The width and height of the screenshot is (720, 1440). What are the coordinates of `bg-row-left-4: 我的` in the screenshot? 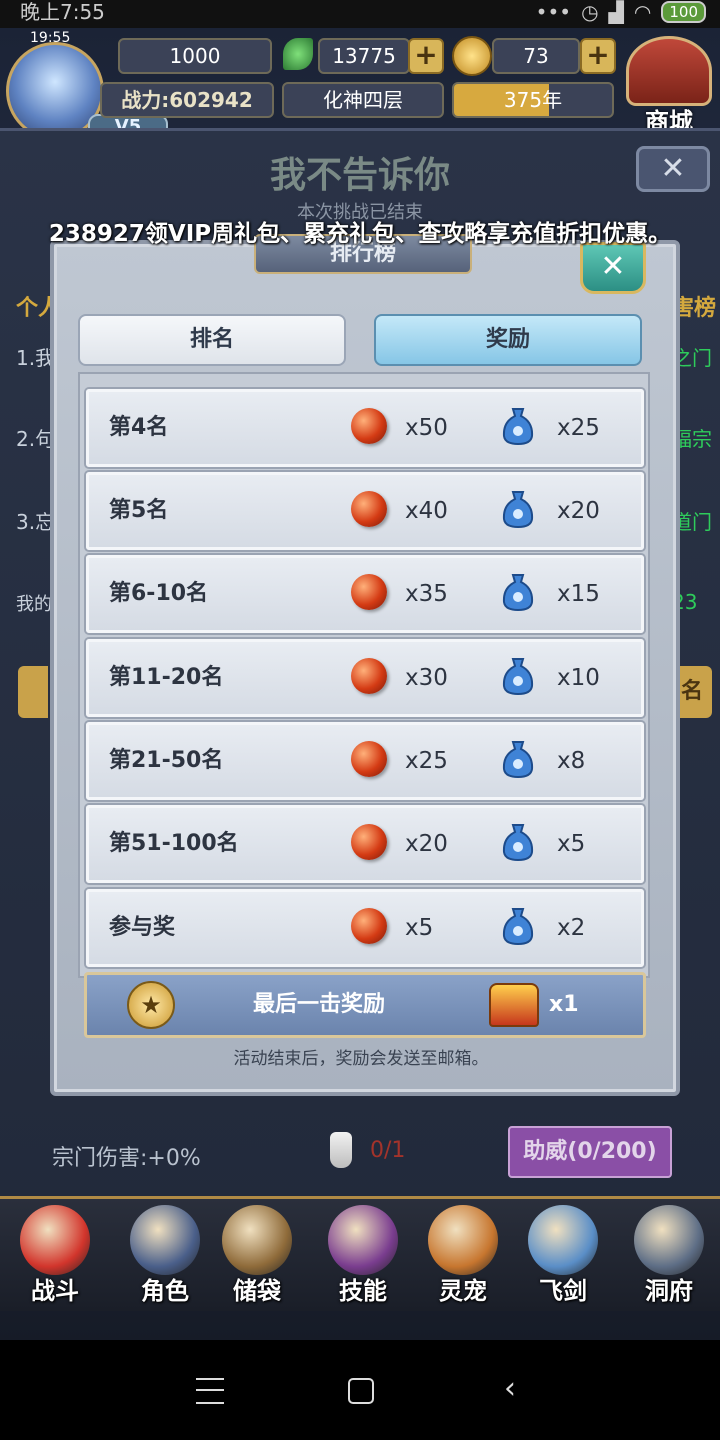 It's located at (34, 604).